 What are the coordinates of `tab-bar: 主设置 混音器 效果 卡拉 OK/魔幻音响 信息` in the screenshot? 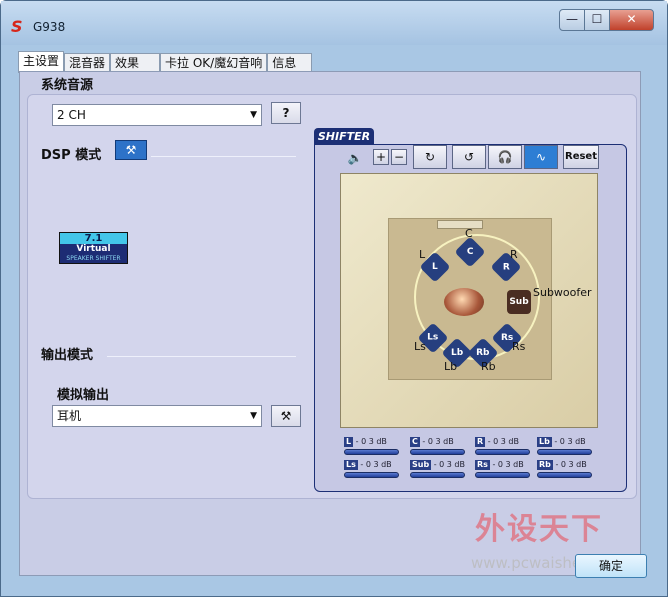 It's located at (165, 62).